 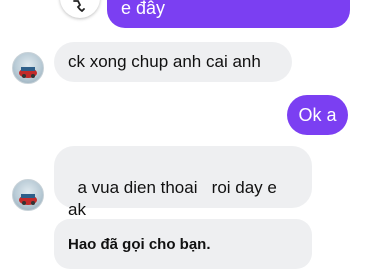 What do you see at coordinates (164, 61) in the screenshot?
I see `message-text: ck xong chup anh cai anh` at bounding box center [164, 61].